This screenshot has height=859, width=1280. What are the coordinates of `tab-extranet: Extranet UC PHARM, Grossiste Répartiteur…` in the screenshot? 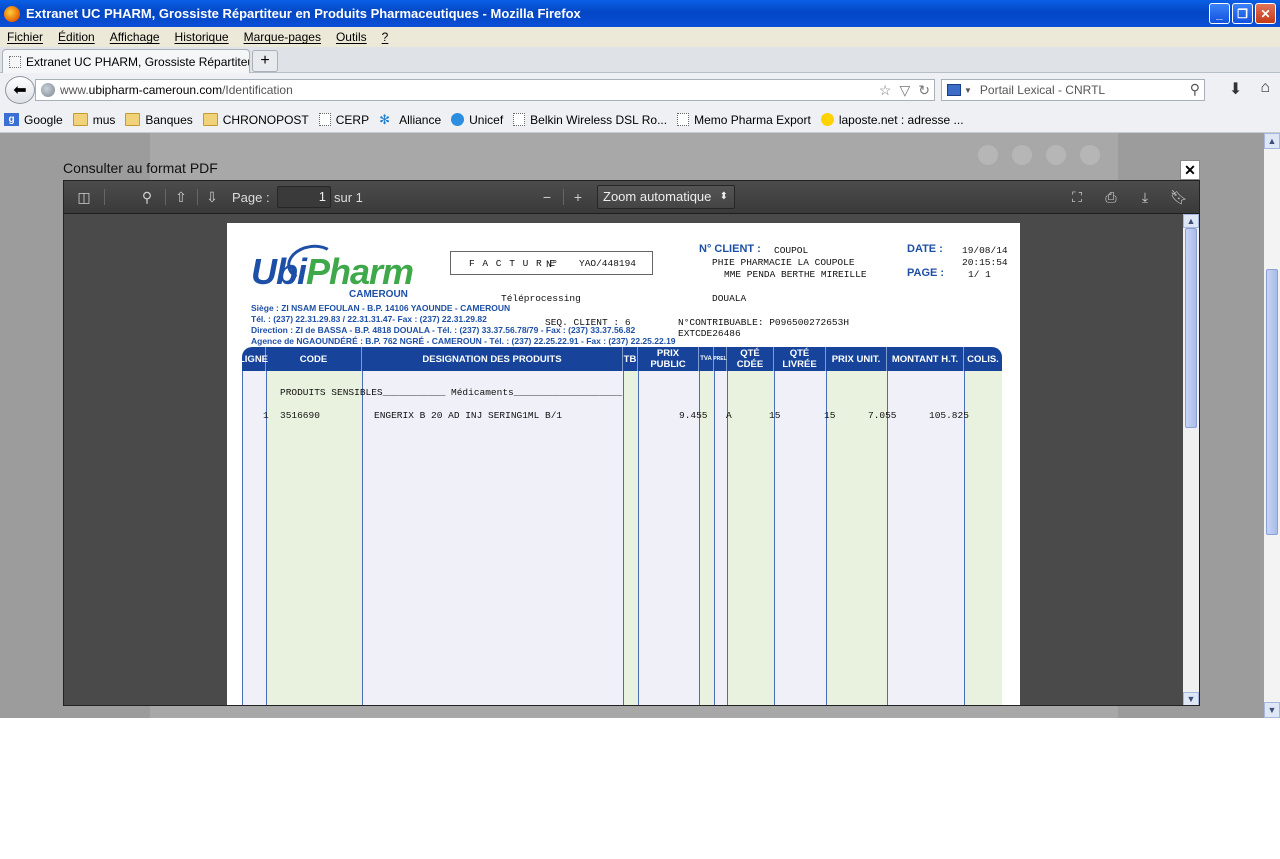 It's located at (126, 61).